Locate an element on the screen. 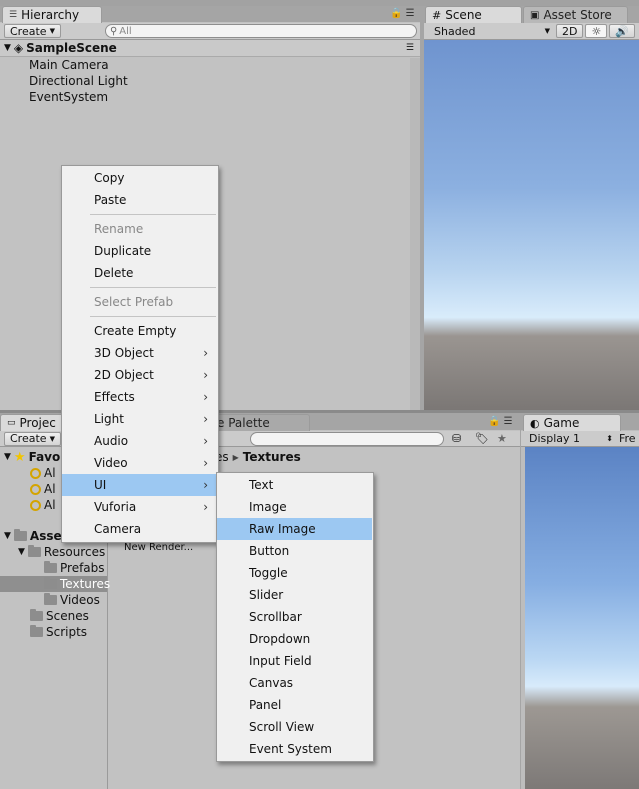  menu-item-2d-object: 2D Object › is located at coordinates (140, 375).